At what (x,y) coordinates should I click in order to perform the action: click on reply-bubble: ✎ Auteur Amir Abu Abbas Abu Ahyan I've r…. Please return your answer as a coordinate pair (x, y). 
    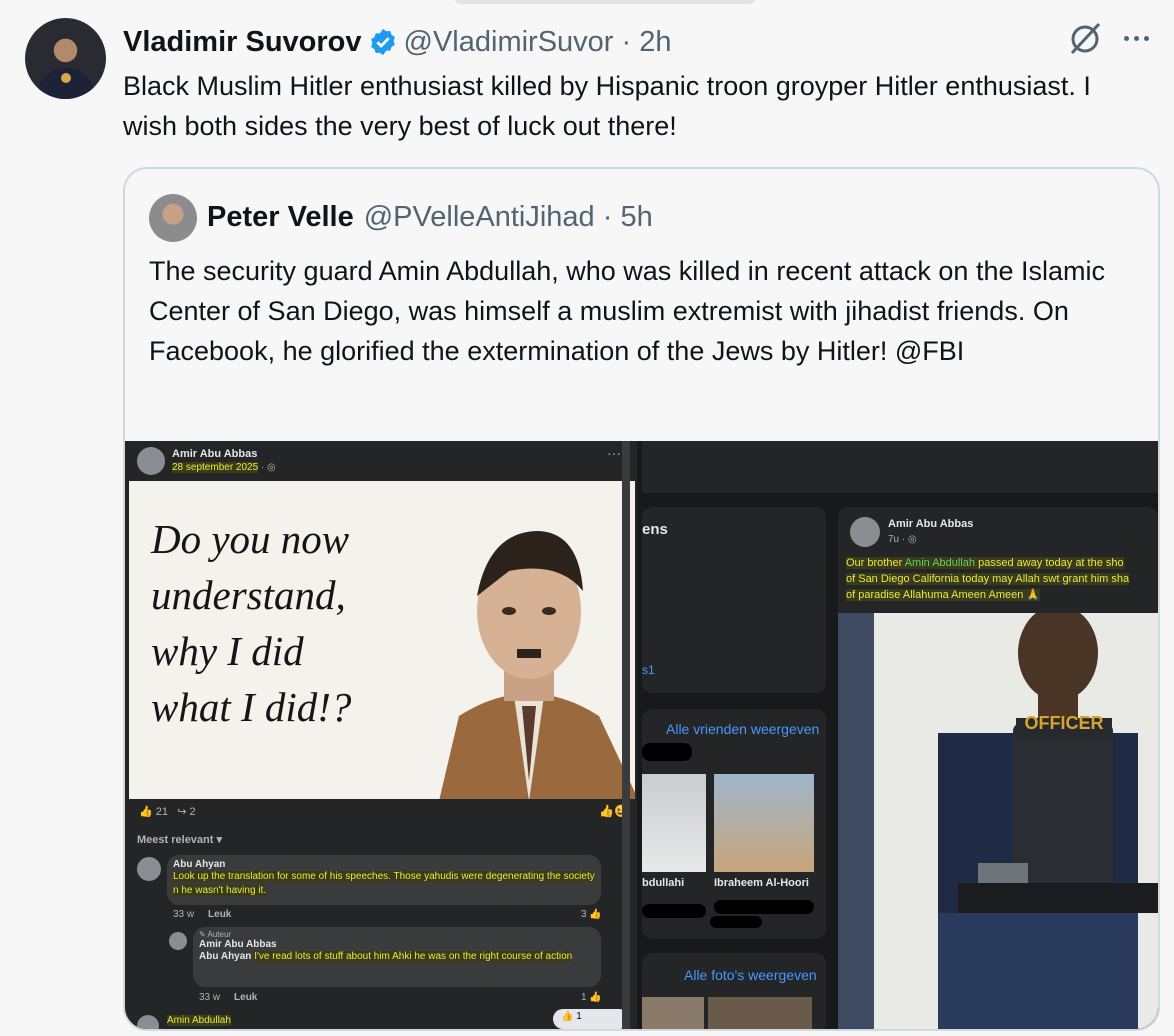
    Looking at the image, I should click on (397, 957).